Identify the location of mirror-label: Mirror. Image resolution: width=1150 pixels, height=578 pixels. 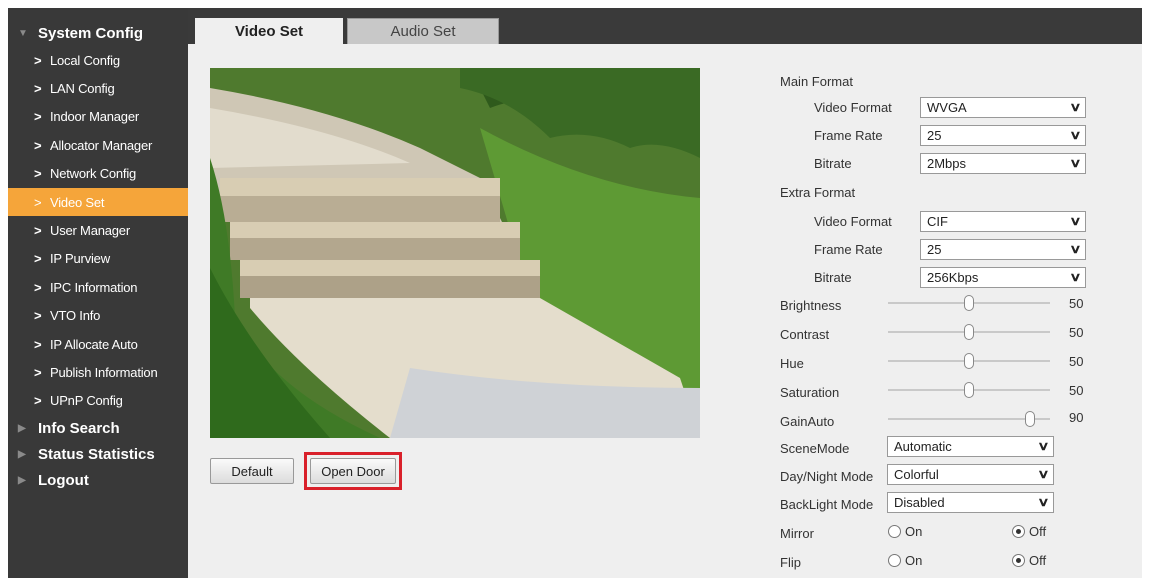
(797, 533).